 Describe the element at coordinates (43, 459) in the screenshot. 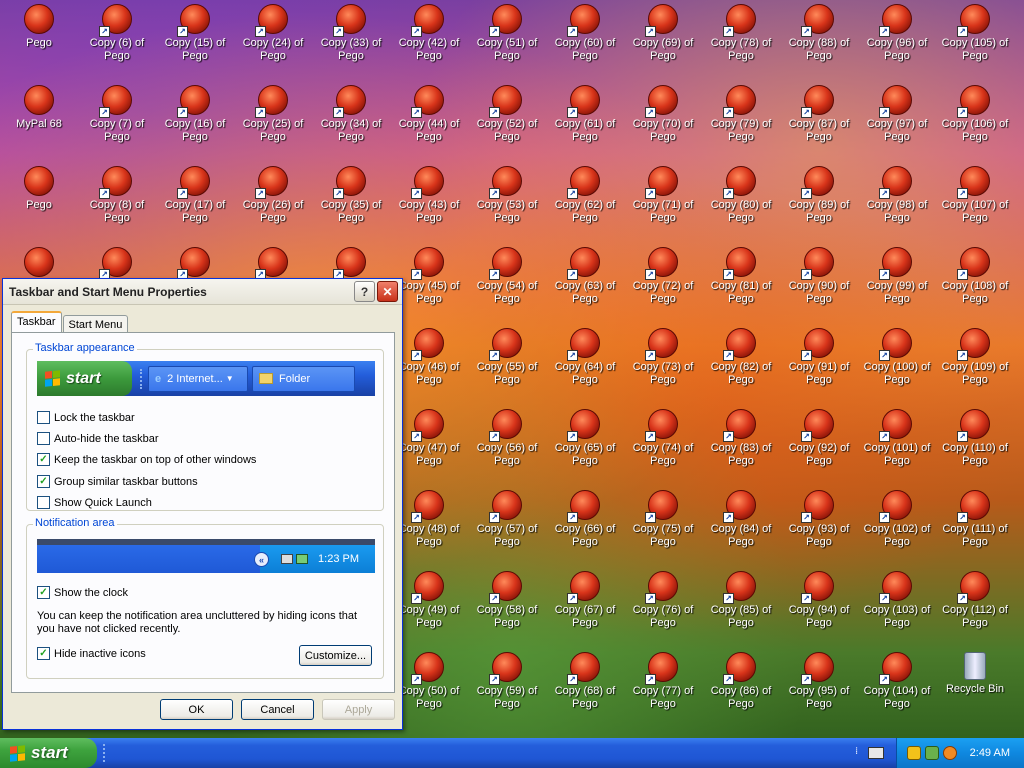

I see `keep-on-top-box: ✓` at that location.